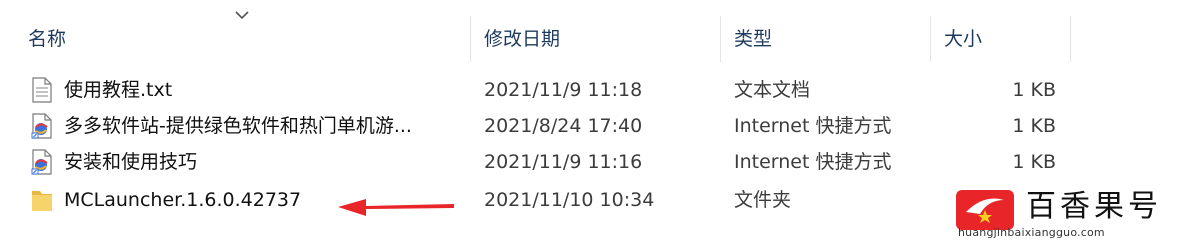 The height and width of the screenshot is (242, 1200). I want to click on column-header-type: 类型, so click(826, 39).